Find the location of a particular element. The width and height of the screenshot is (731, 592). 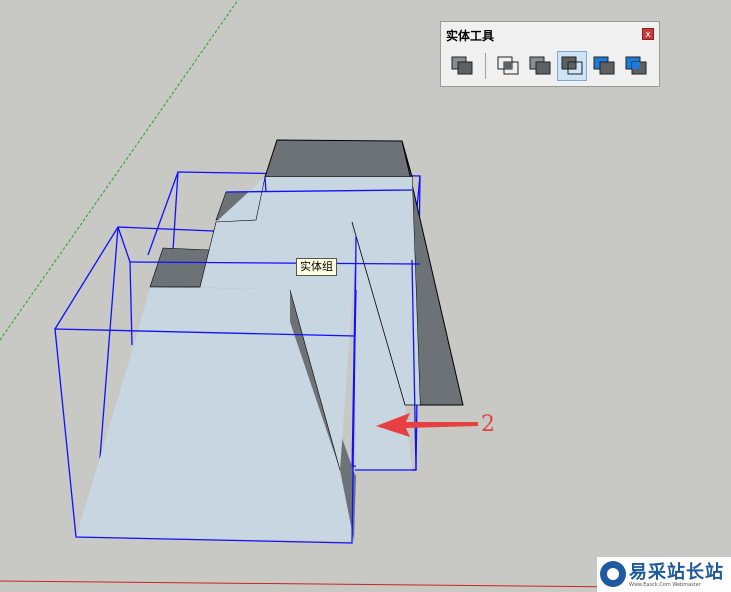

split-icon is located at coordinates (636, 65).